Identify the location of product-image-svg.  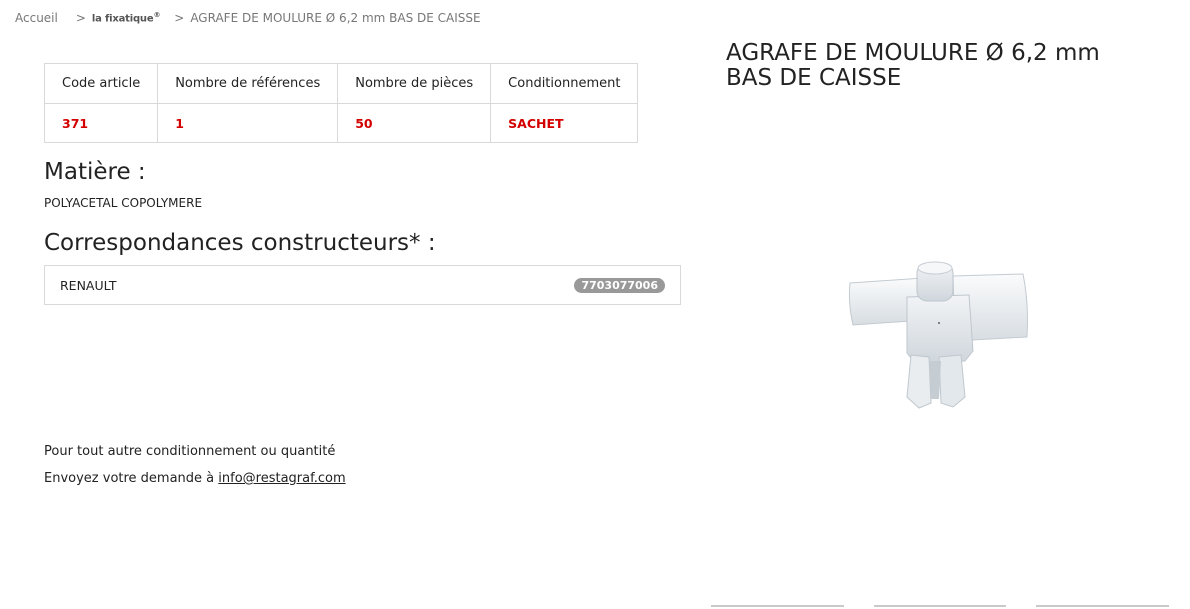
(938, 335).